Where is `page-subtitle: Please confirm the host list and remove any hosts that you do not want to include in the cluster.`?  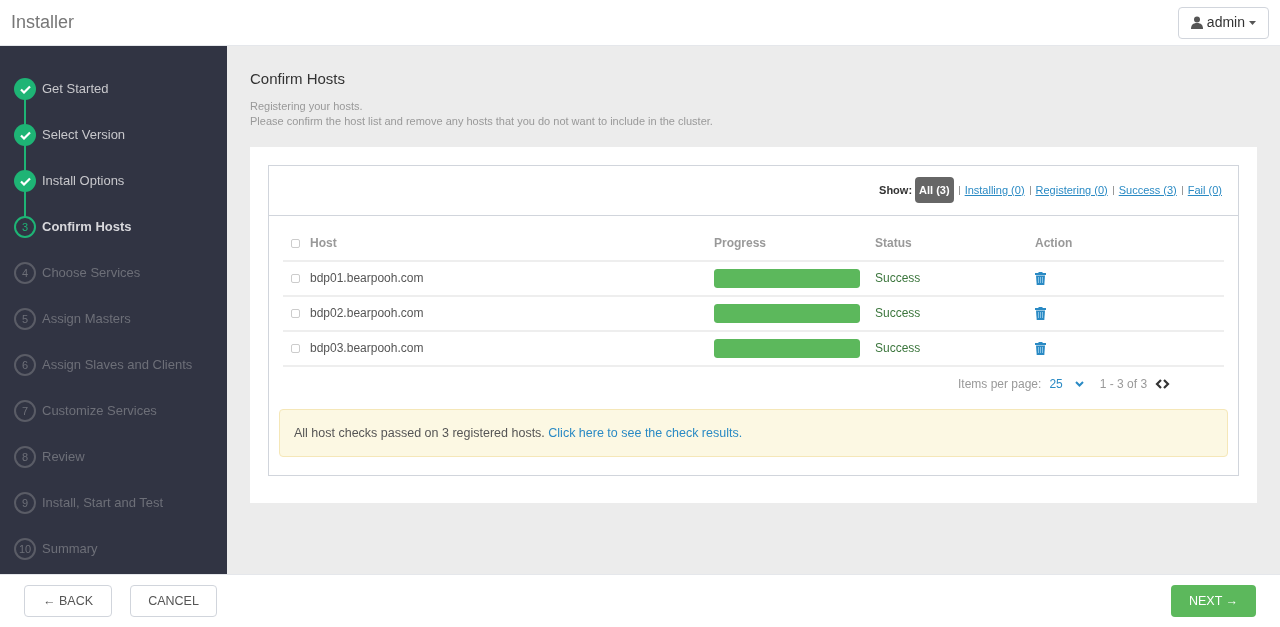 page-subtitle: Please confirm the host list and remove any hosts that you do not want to include in the cluster. is located at coordinates (482, 121).